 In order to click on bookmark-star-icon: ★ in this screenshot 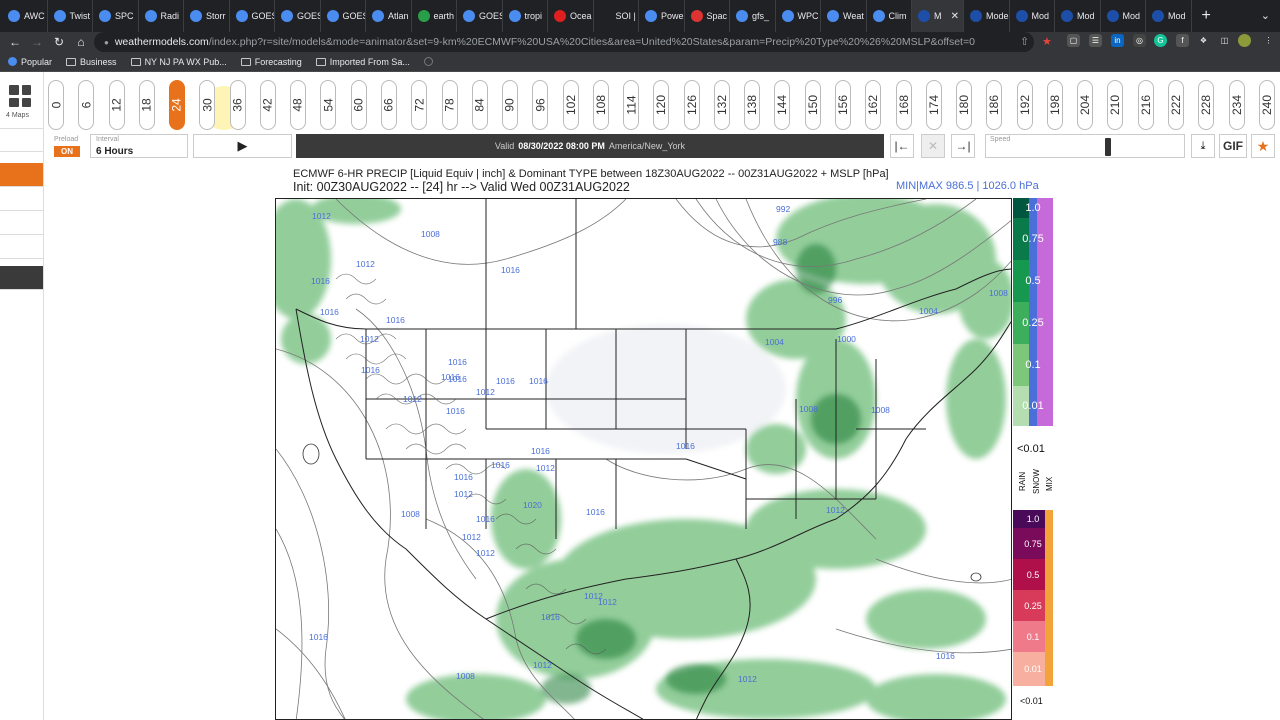, I will do `click(1047, 41)`.